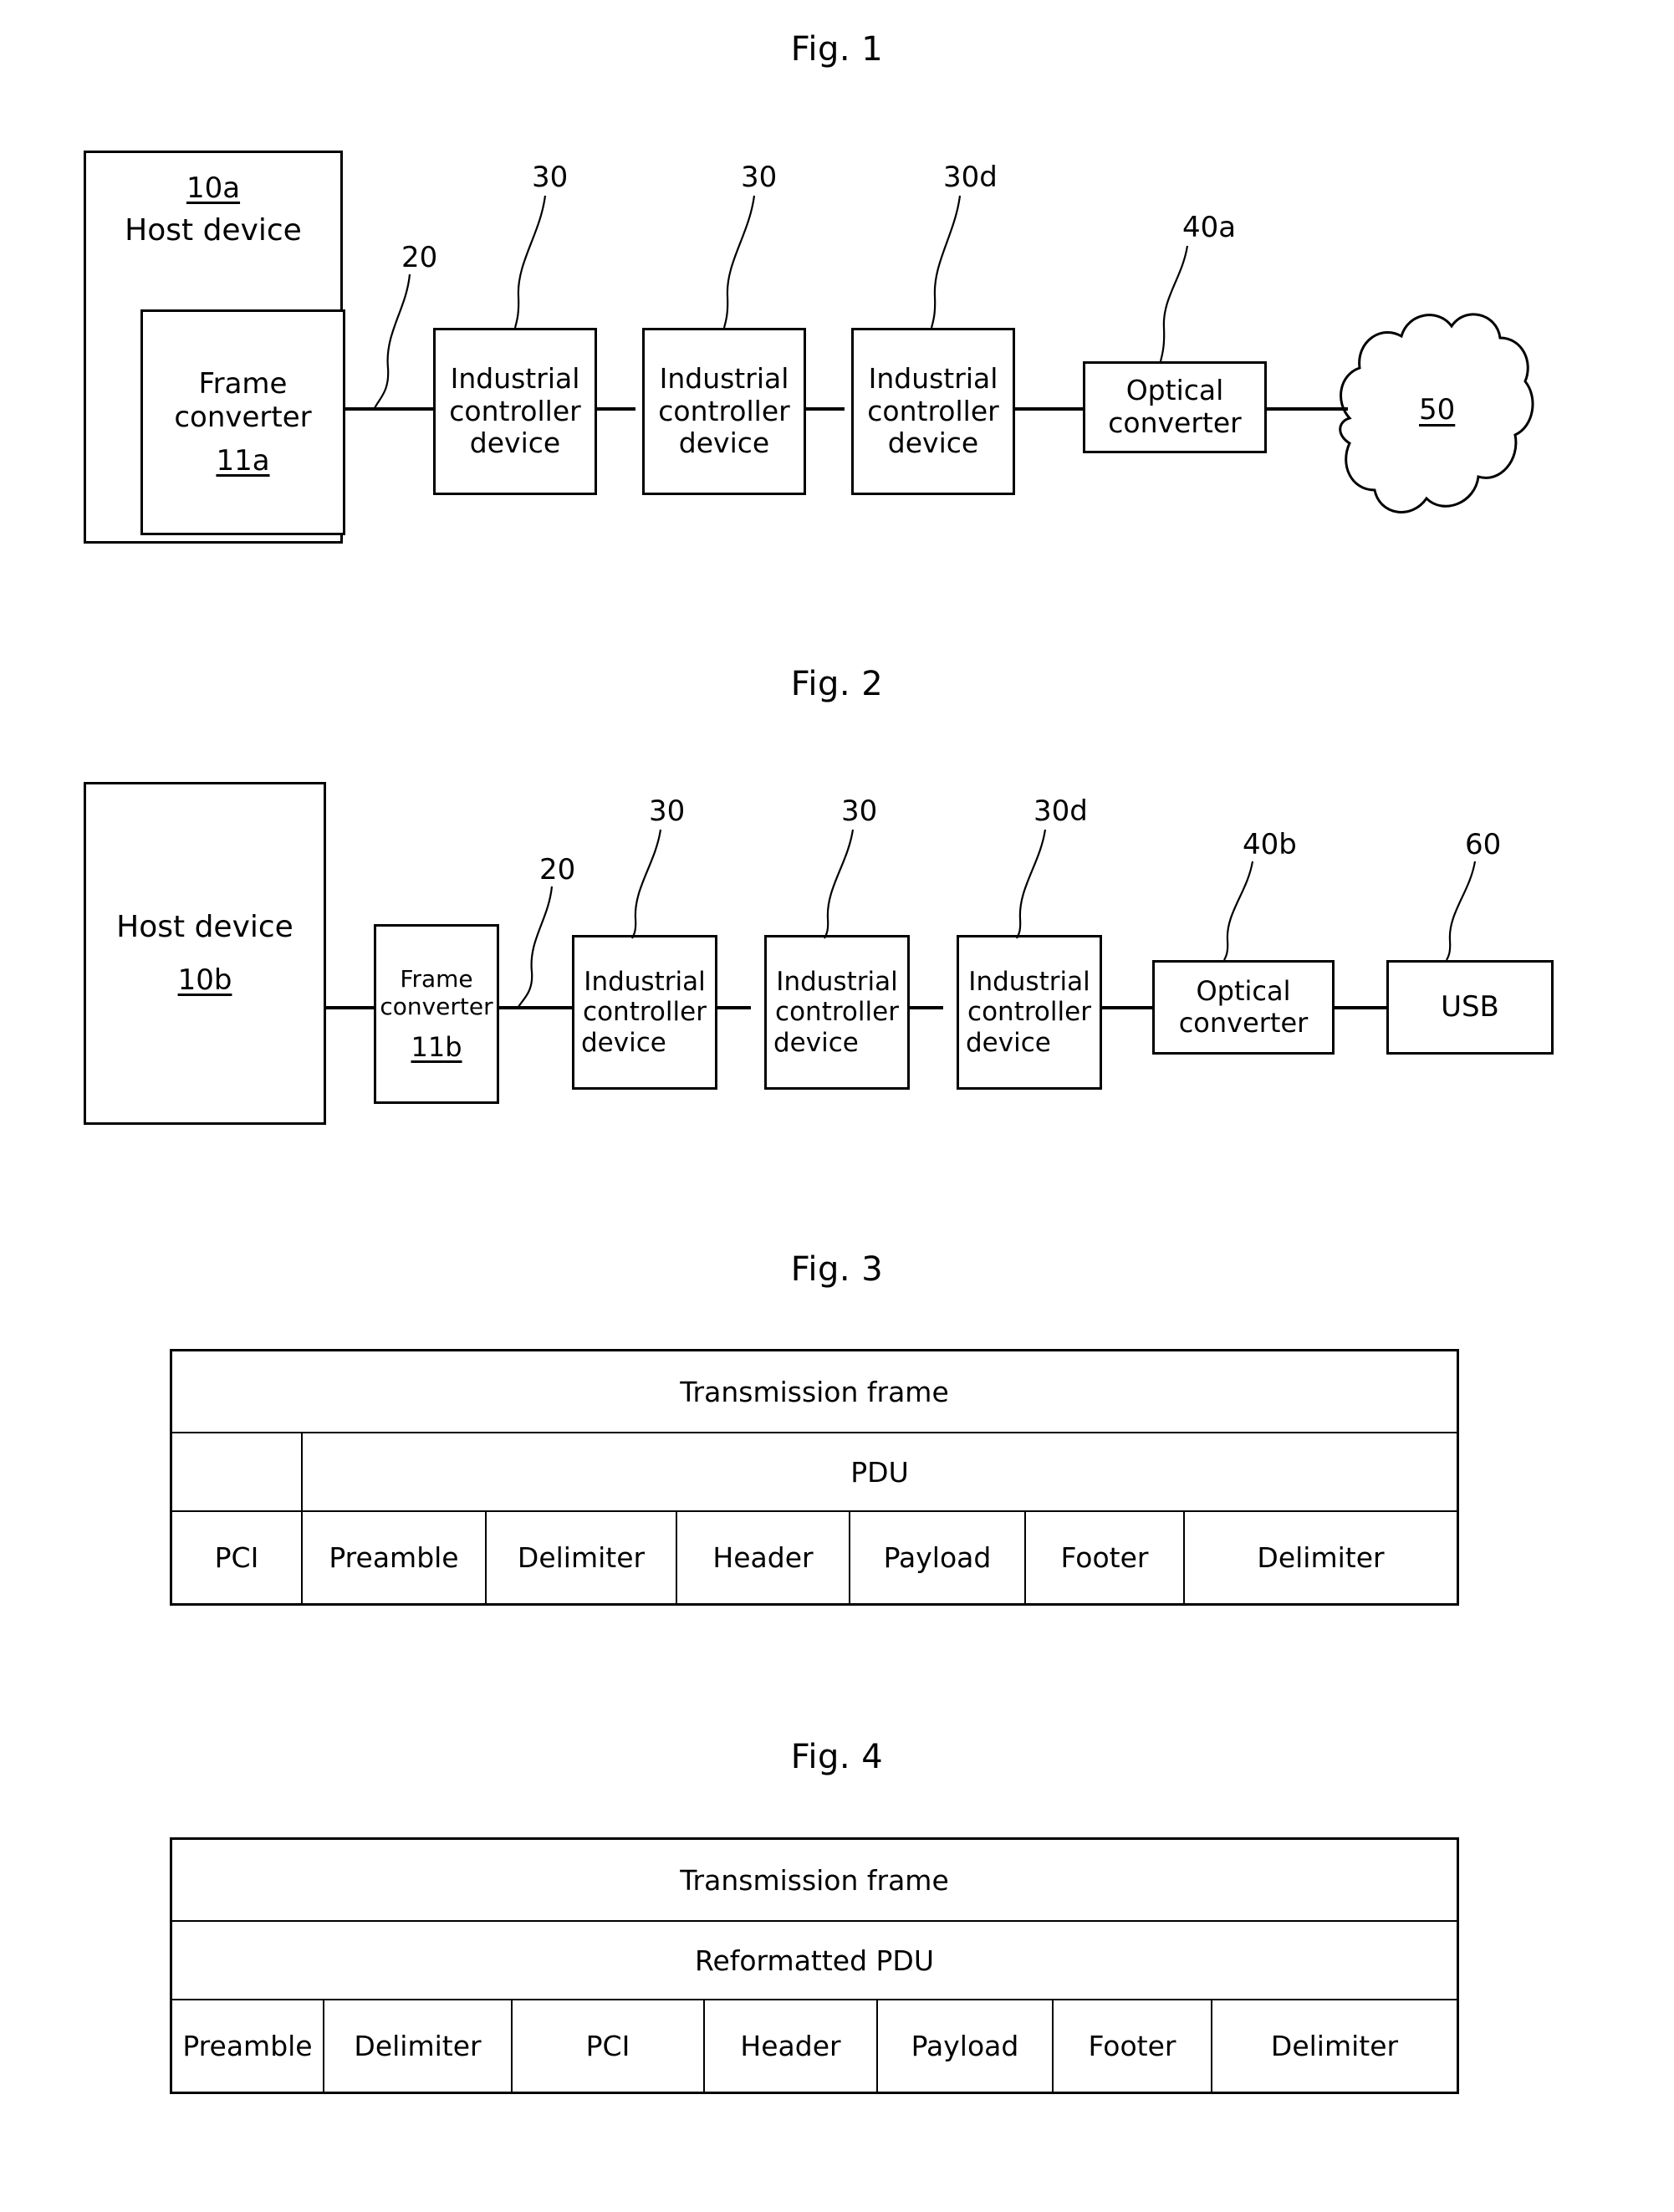 The image size is (1674, 2212). Describe the element at coordinates (837, 49) in the screenshot. I see `figure-1-title: Fig. 1` at that location.